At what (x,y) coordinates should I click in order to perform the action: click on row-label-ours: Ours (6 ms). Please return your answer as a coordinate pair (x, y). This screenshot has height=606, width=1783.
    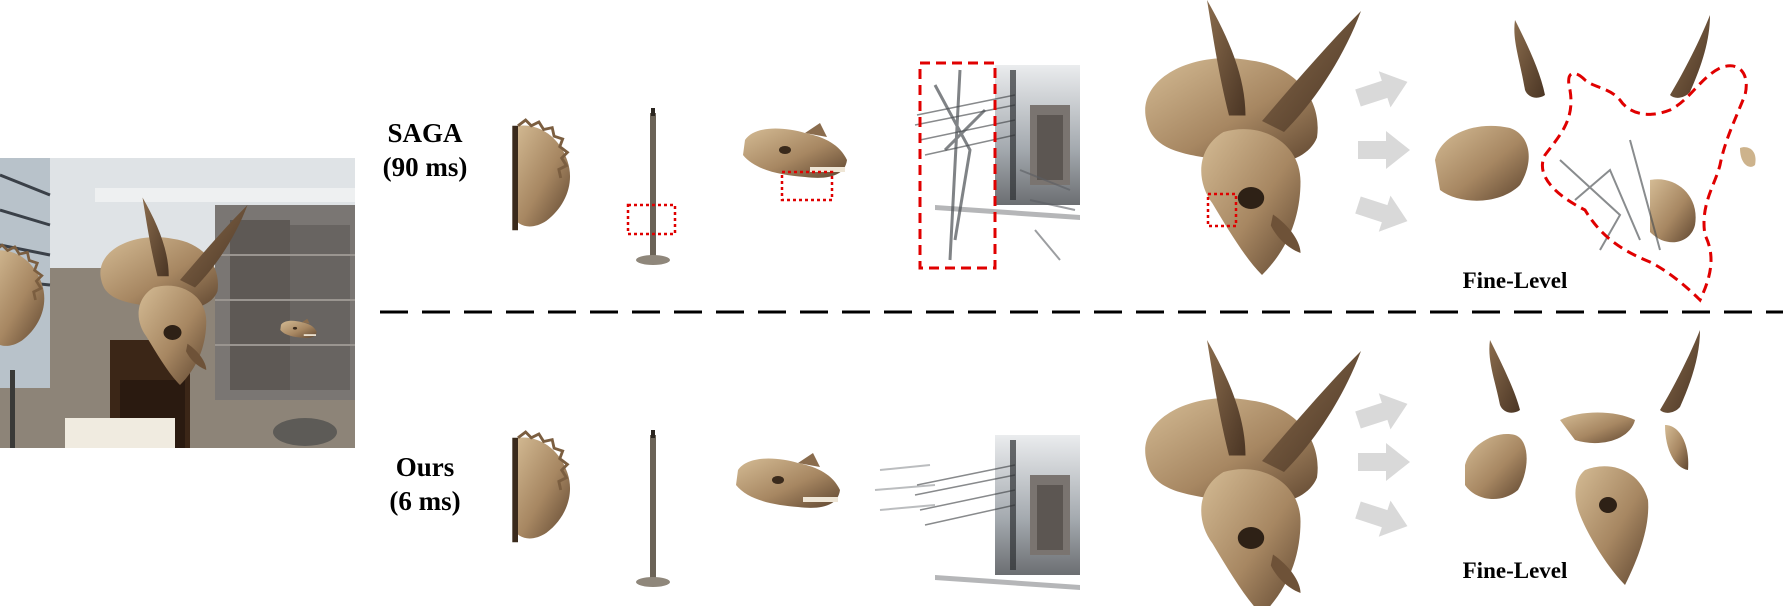
    Looking at the image, I should click on (425, 484).